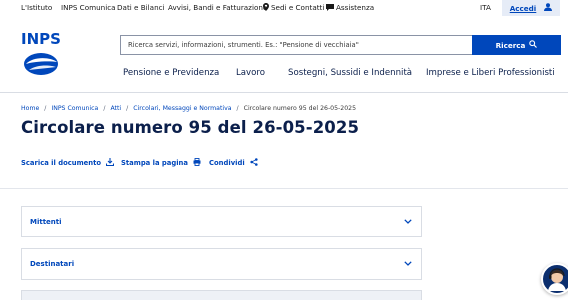 The height and width of the screenshot is (300, 568). Describe the element at coordinates (548, 8) in the screenshot. I see `user-icon` at that location.